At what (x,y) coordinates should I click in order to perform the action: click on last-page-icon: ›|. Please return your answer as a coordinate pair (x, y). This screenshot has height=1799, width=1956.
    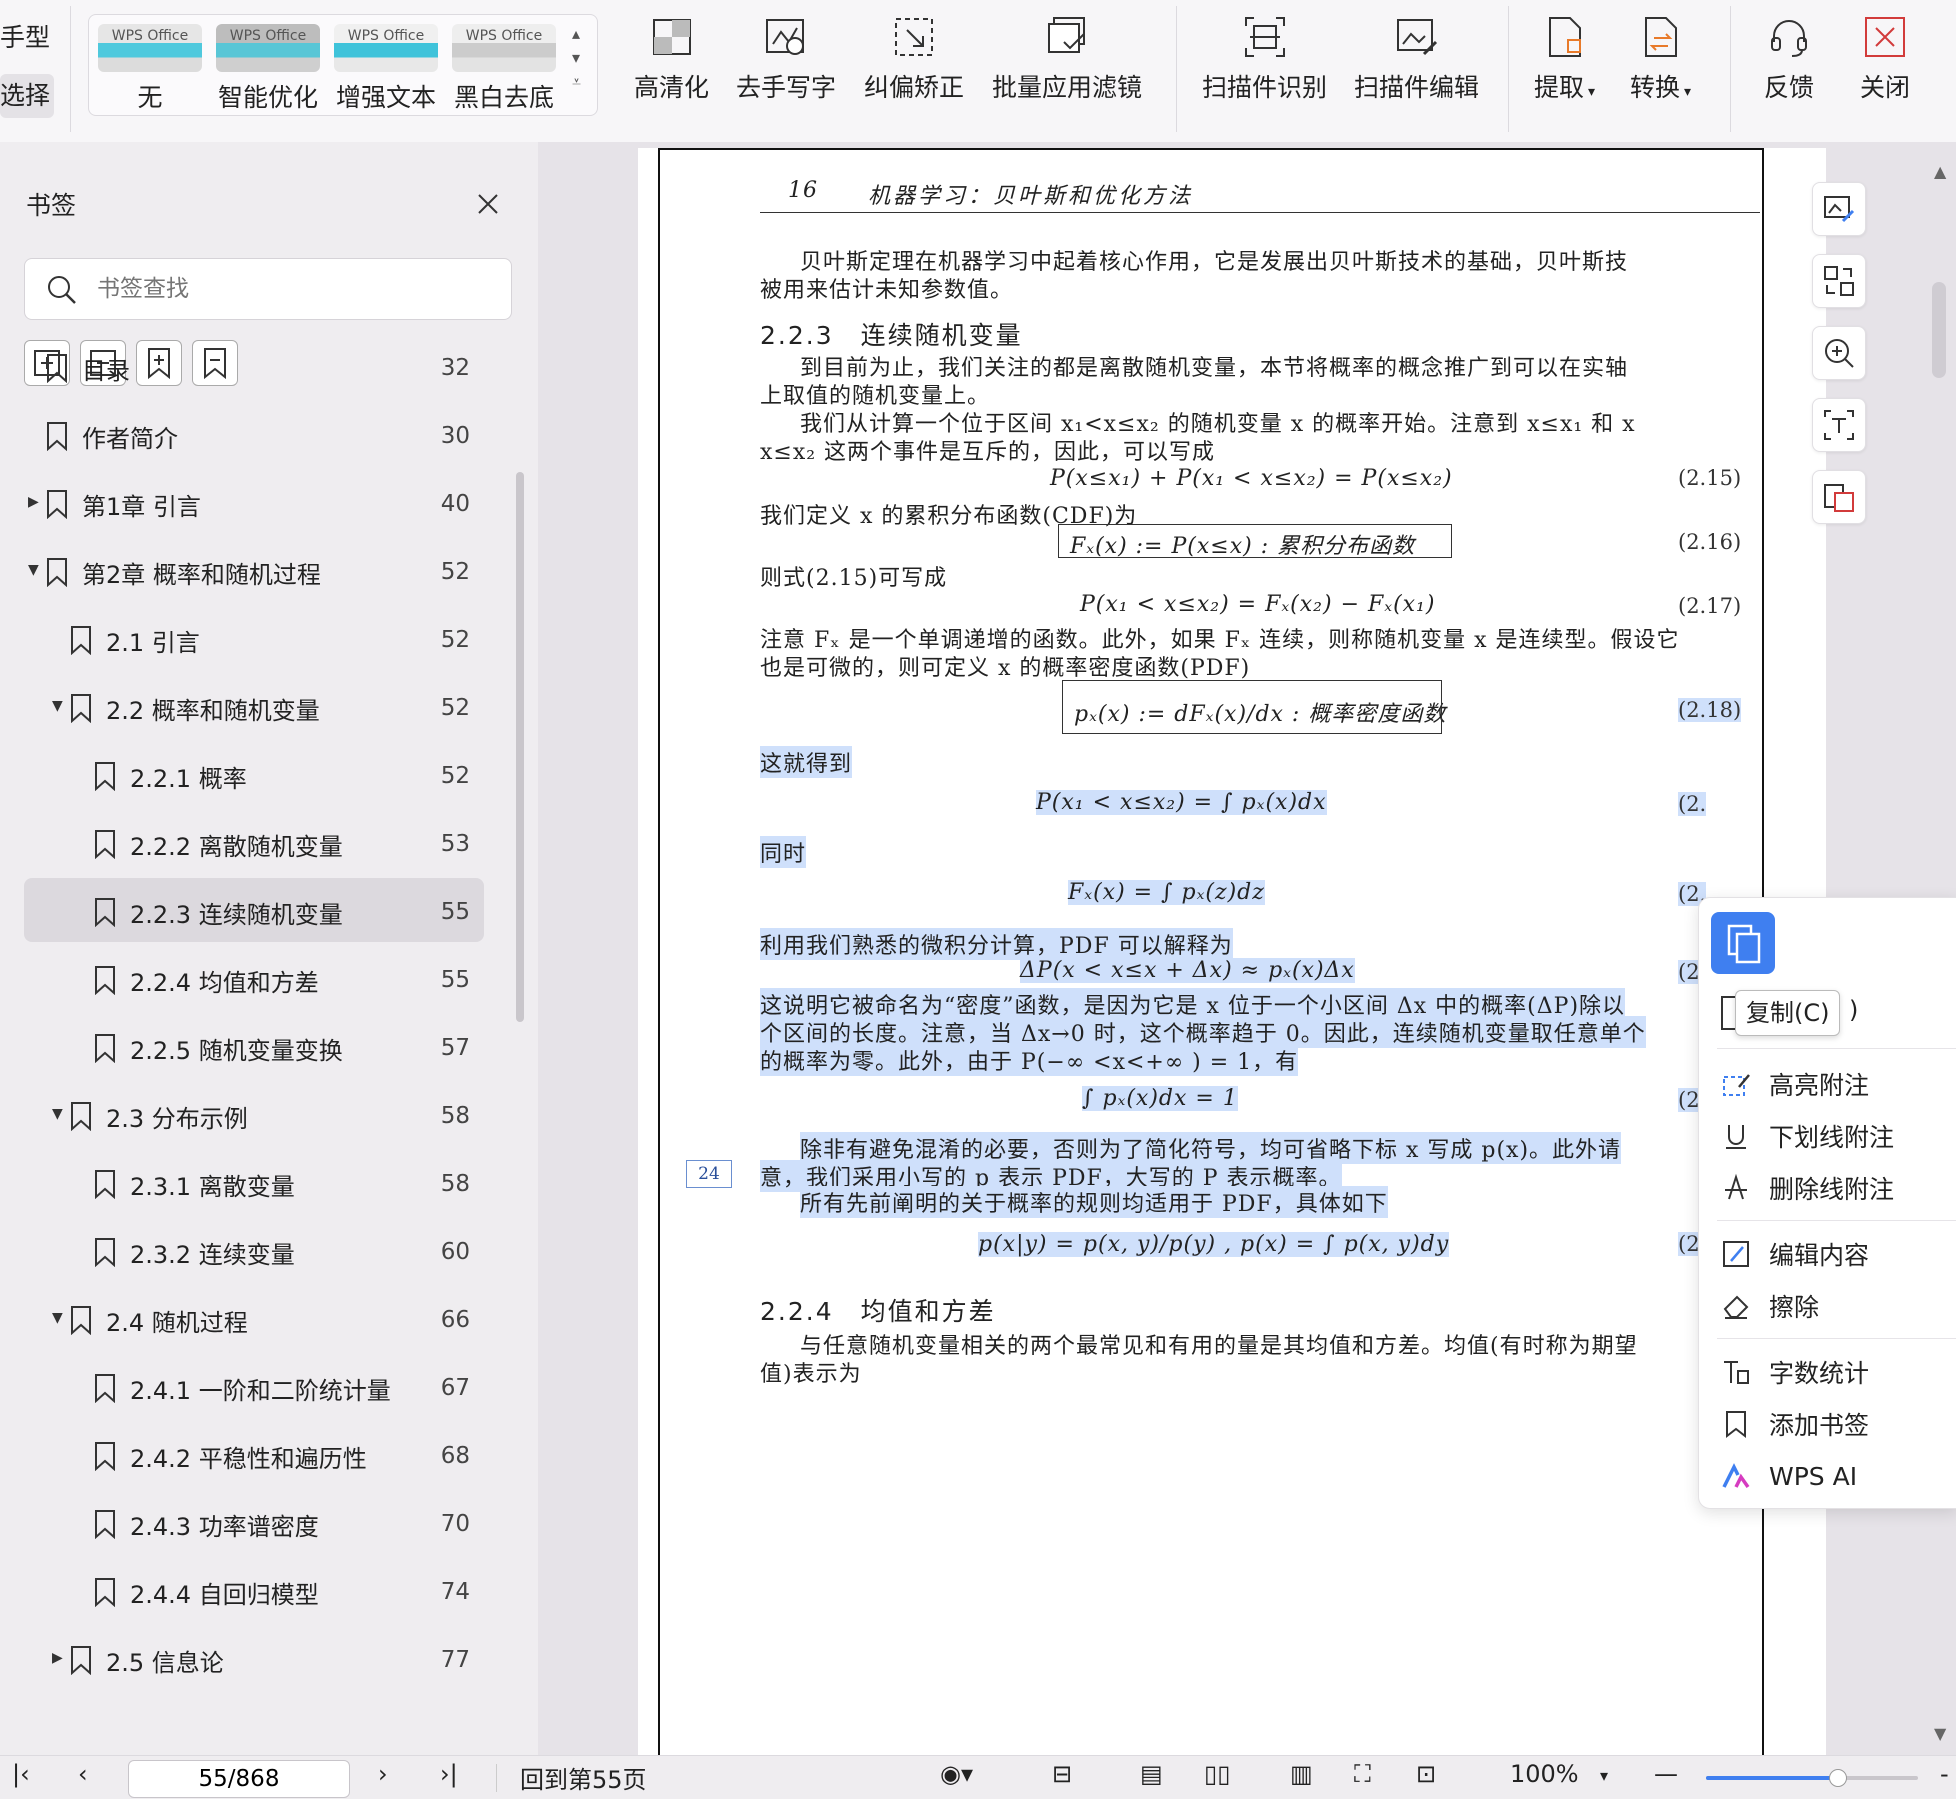
    Looking at the image, I should click on (449, 1774).